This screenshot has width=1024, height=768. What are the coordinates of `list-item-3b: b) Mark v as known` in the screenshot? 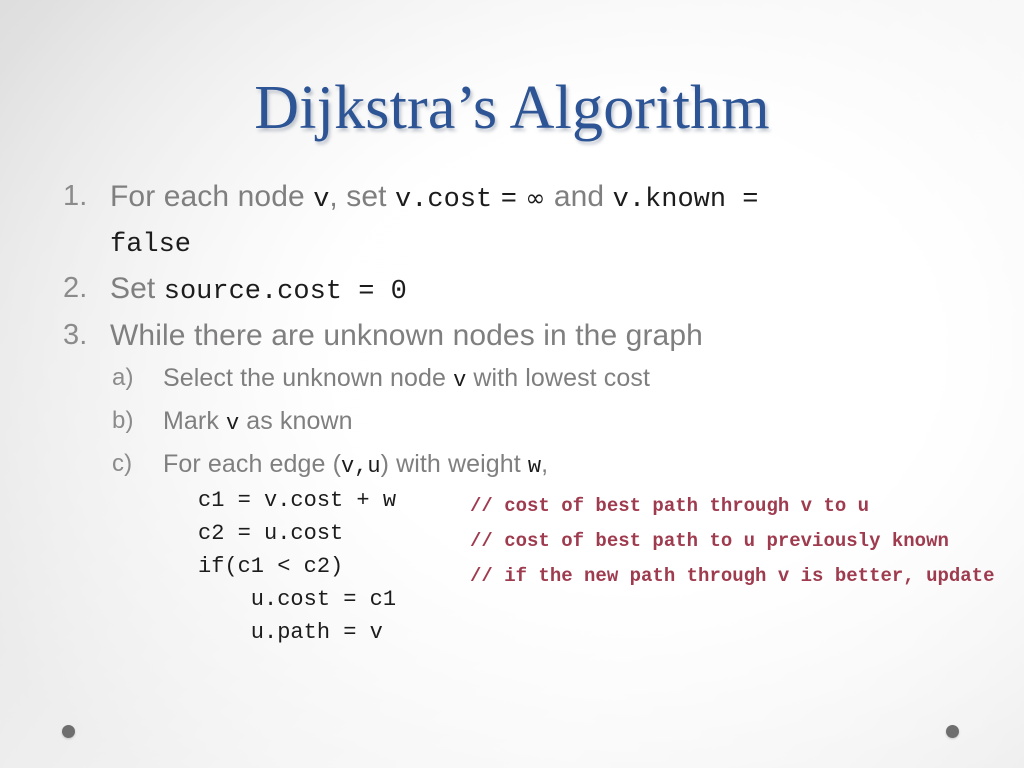 It's located at (541, 422).